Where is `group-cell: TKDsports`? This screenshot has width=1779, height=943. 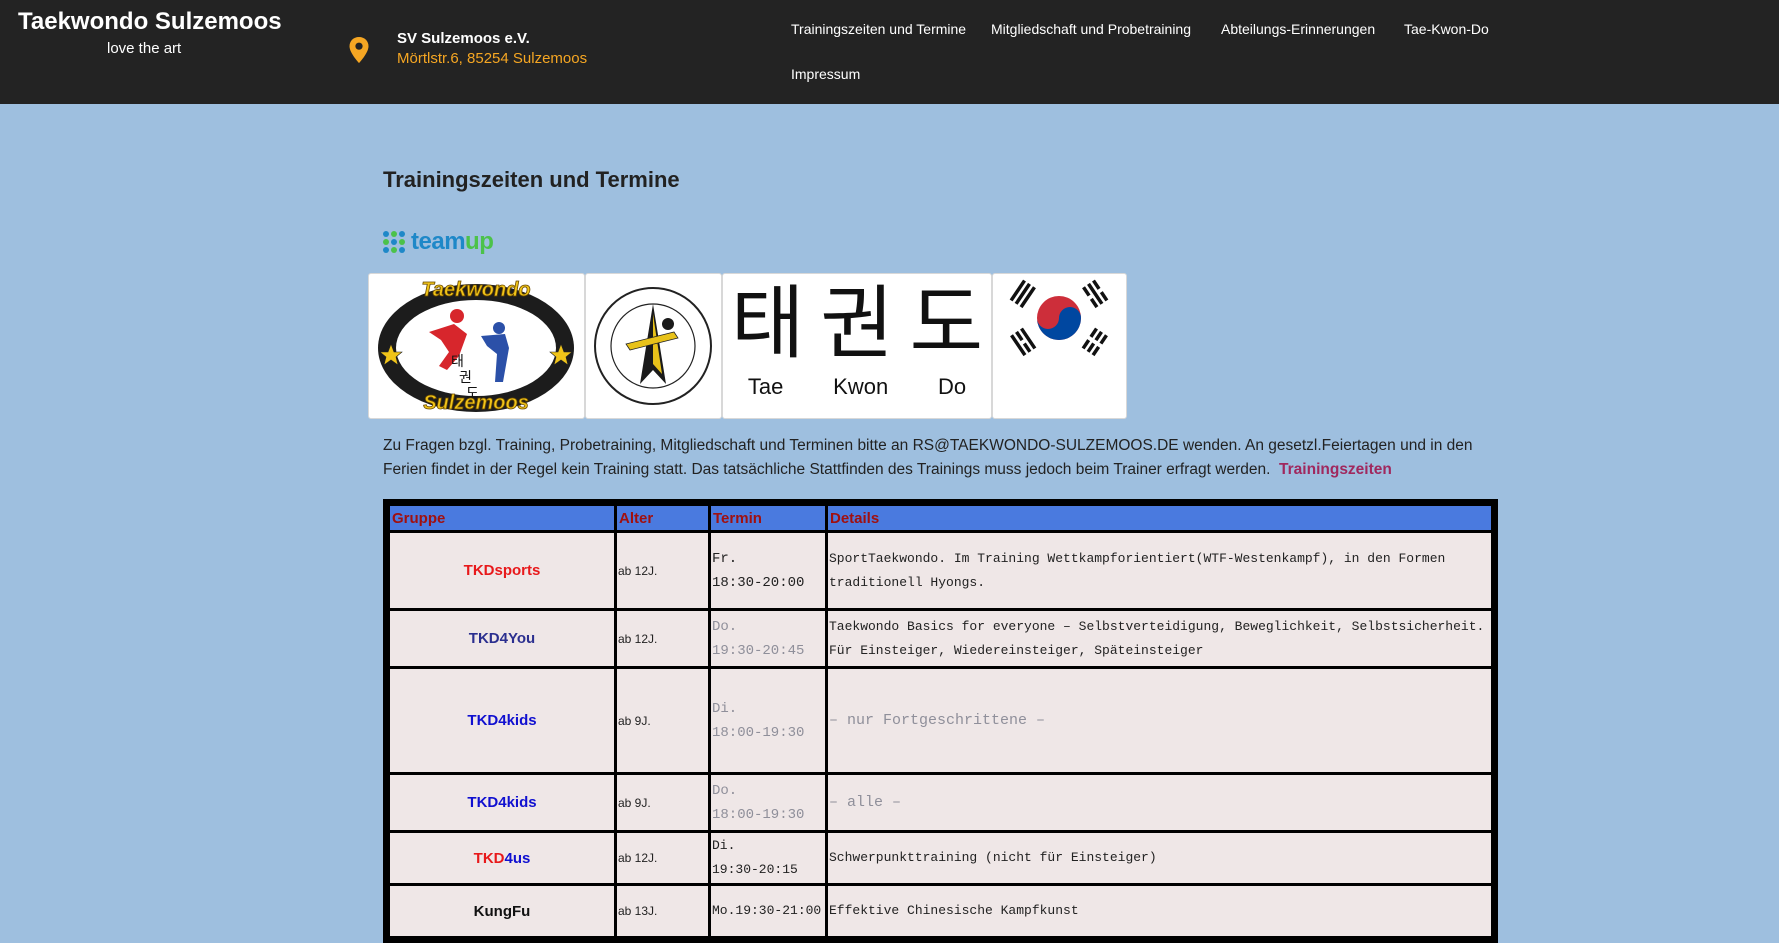 group-cell: TKDsports is located at coordinates (502, 570).